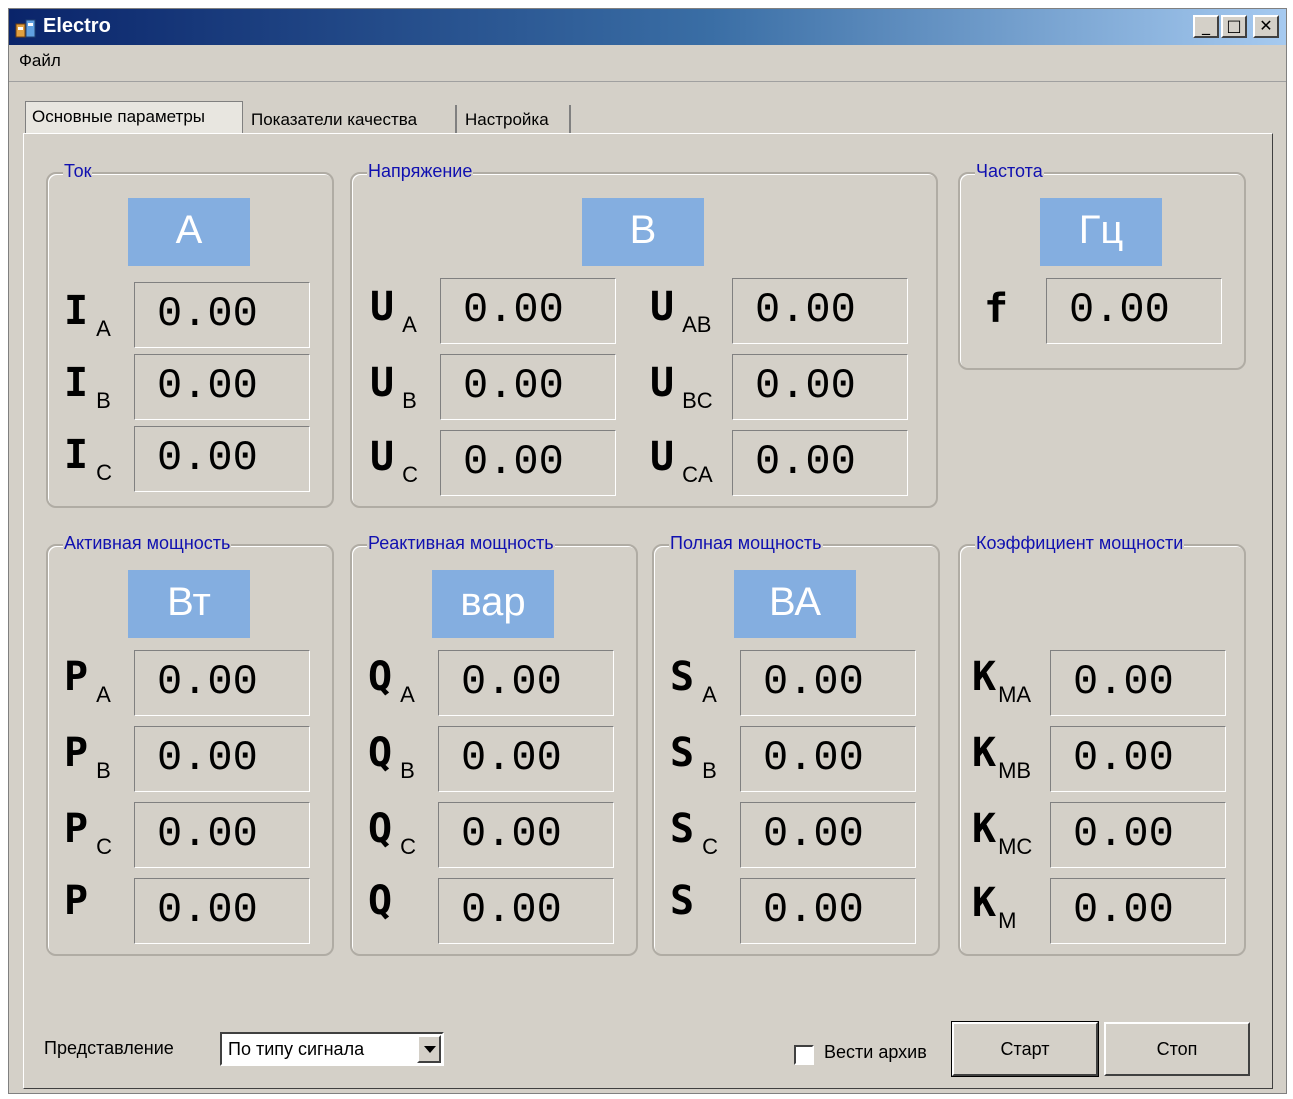 Image resolution: width=1293 pixels, height=1099 pixels. I want to click on maximize-icon: □, so click(1234, 25).